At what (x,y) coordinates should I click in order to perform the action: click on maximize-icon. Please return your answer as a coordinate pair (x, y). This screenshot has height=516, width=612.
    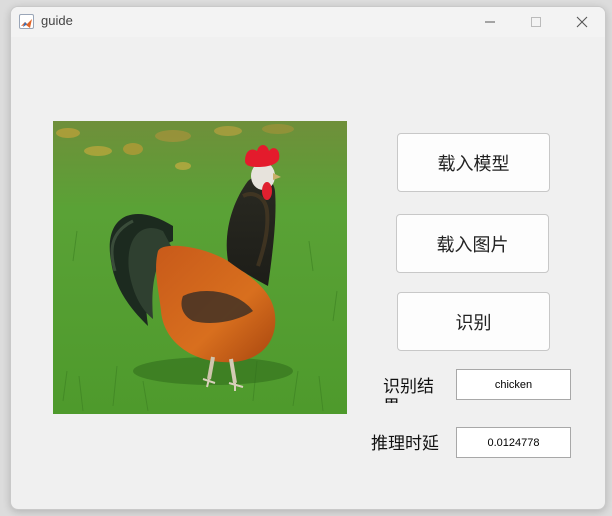
    Looking at the image, I should click on (536, 22).